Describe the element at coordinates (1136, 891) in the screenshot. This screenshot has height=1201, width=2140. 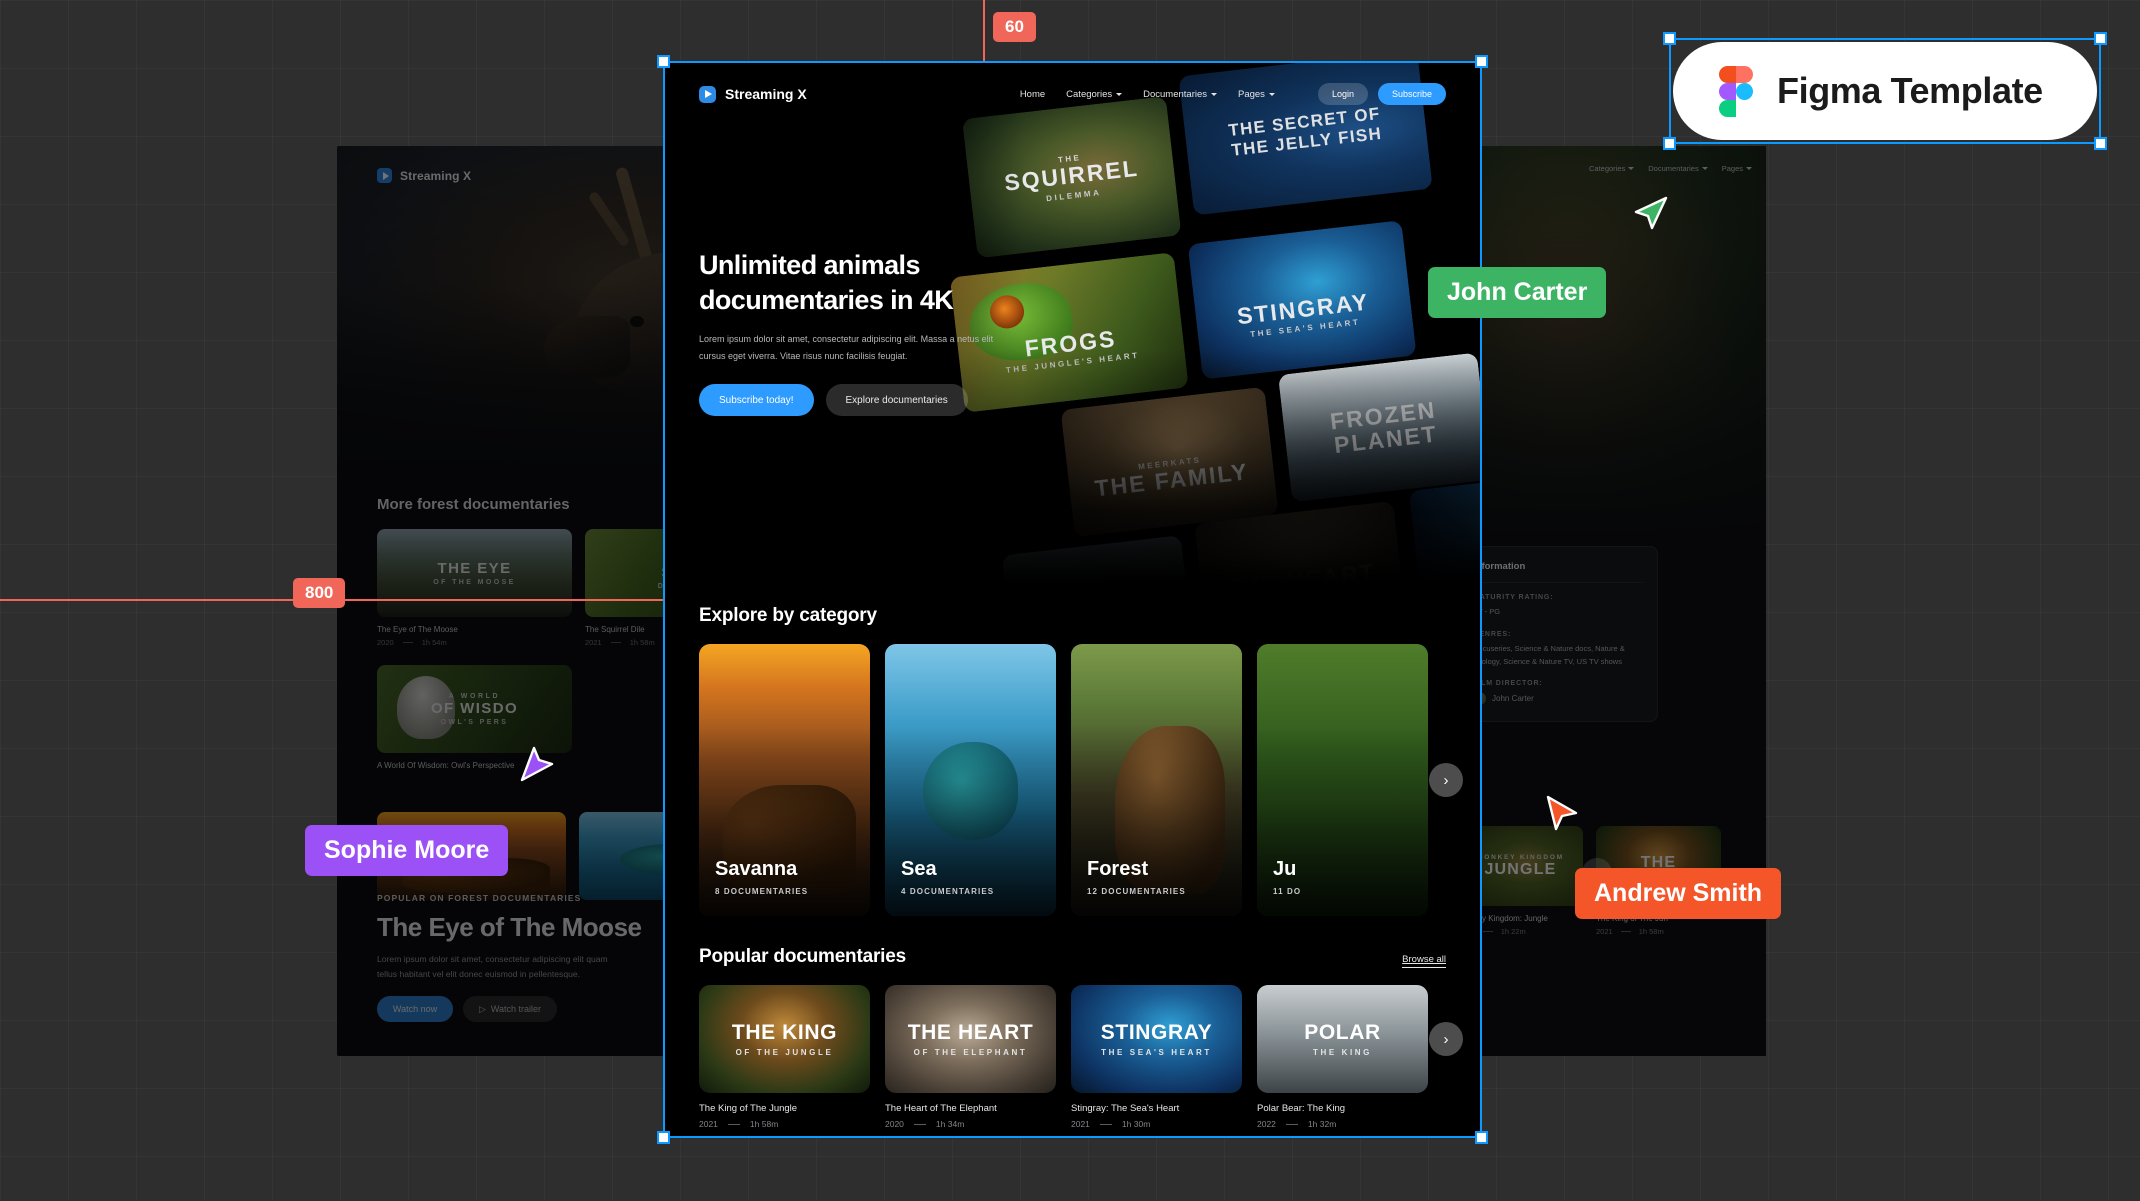
I see `category-count: 12 DOCUMENTARIES` at that location.